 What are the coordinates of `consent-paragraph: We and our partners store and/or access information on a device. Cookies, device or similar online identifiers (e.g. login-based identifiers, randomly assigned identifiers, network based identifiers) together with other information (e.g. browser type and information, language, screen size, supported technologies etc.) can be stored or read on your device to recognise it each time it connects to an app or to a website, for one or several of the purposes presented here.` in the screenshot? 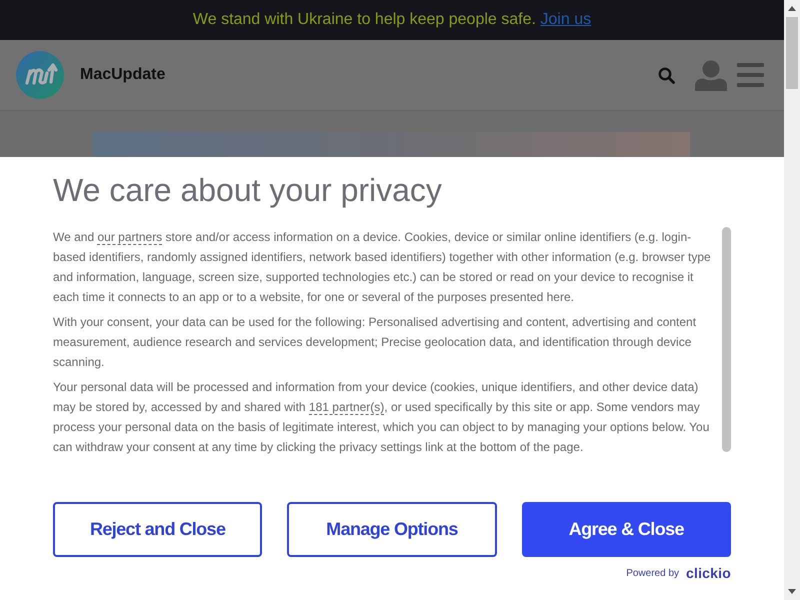 It's located at (382, 267).